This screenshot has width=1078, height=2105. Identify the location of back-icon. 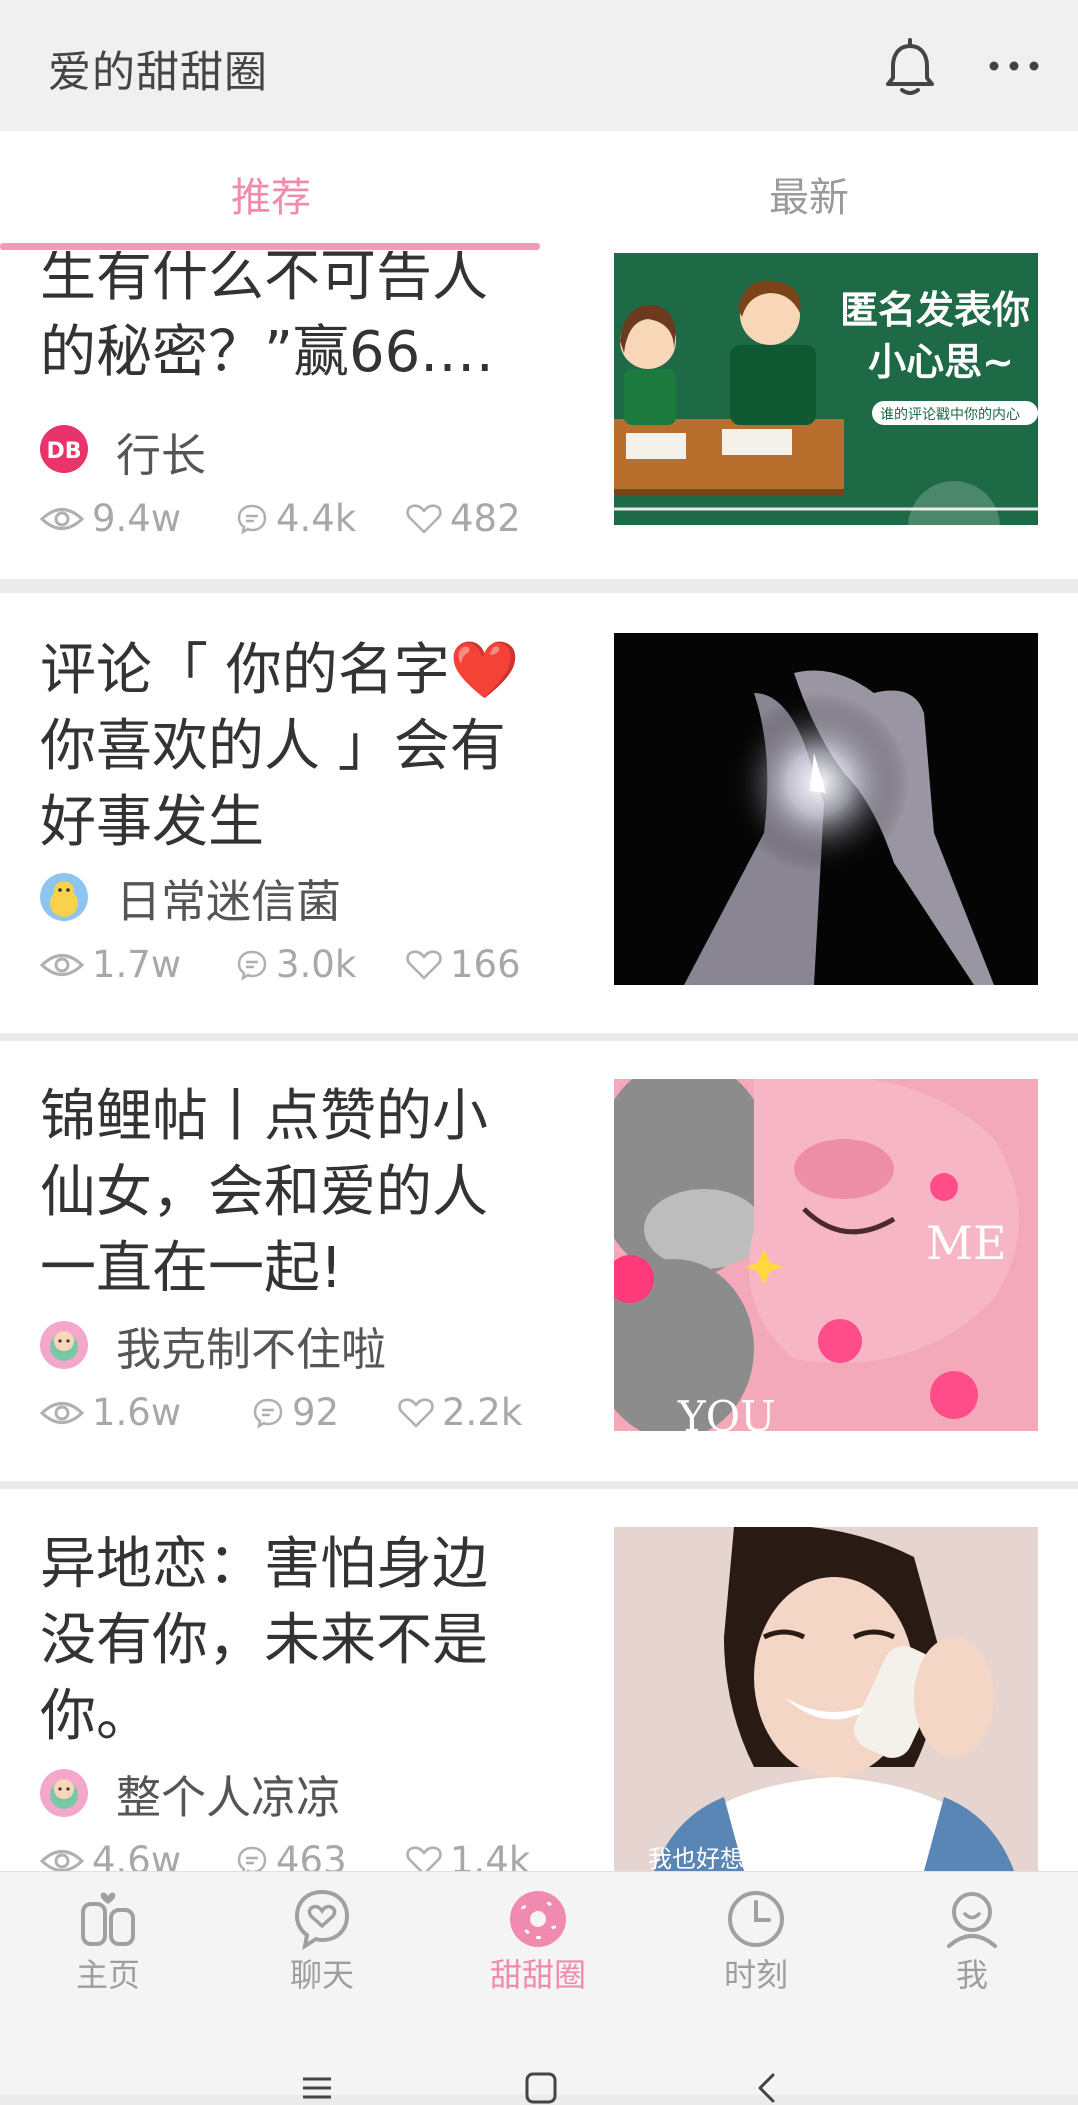
(766, 2088).